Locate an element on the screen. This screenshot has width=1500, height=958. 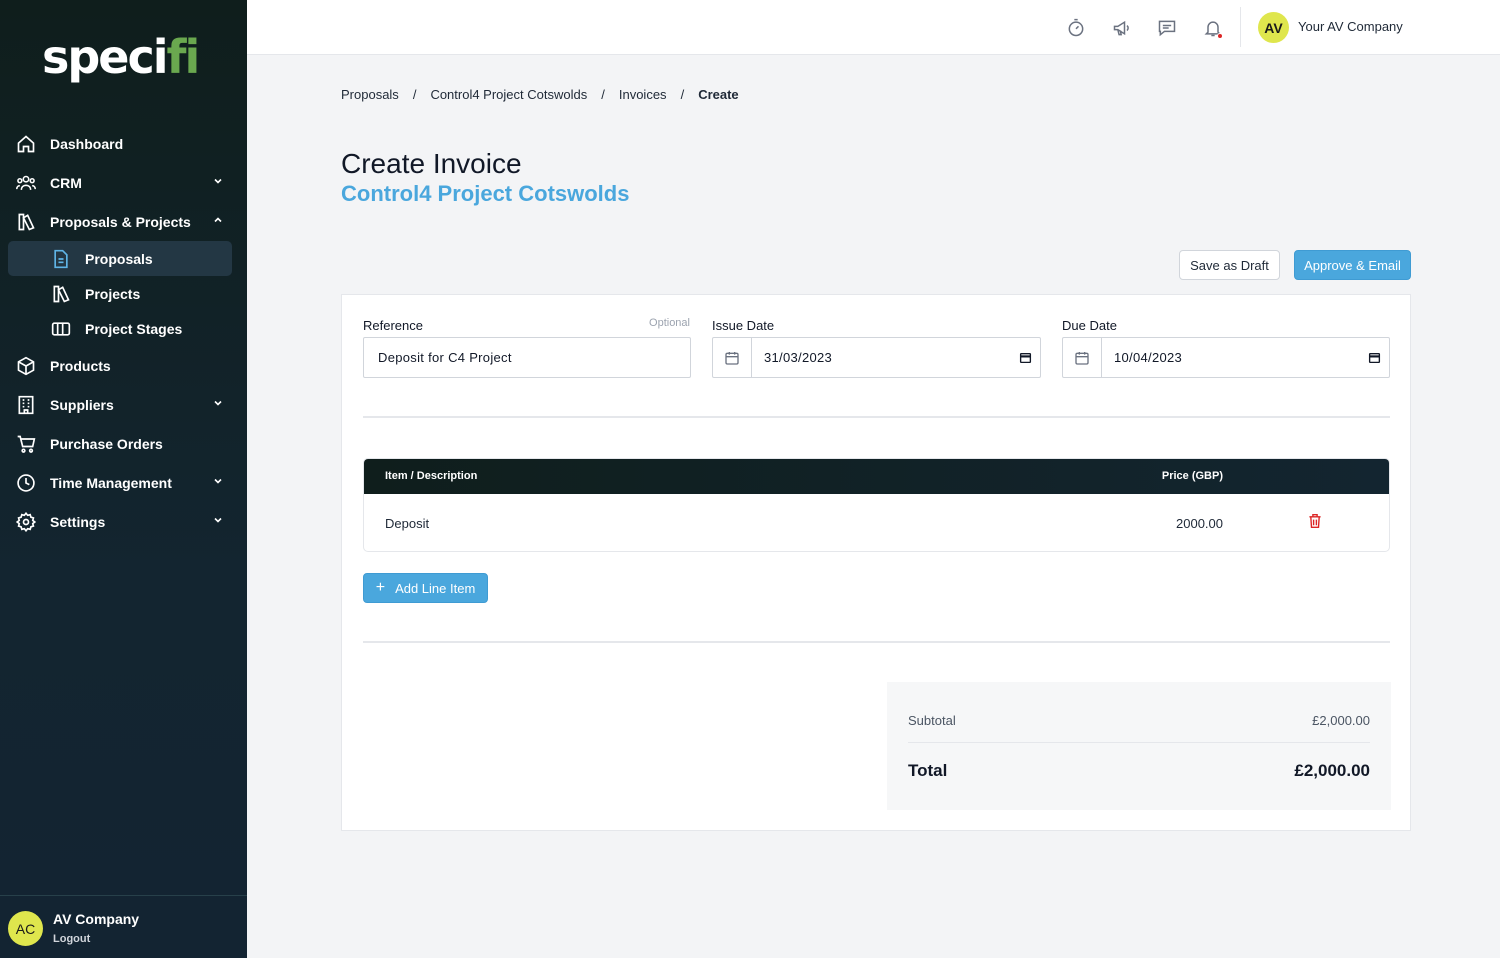
approve-email-button: Approve & Email is located at coordinates (1352, 265).